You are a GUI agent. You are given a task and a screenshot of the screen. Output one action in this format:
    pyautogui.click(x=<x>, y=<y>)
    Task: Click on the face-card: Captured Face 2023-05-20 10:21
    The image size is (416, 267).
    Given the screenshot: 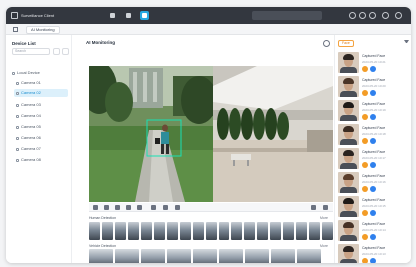 What is the action you would take?
    pyautogui.click(x=374, y=63)
    